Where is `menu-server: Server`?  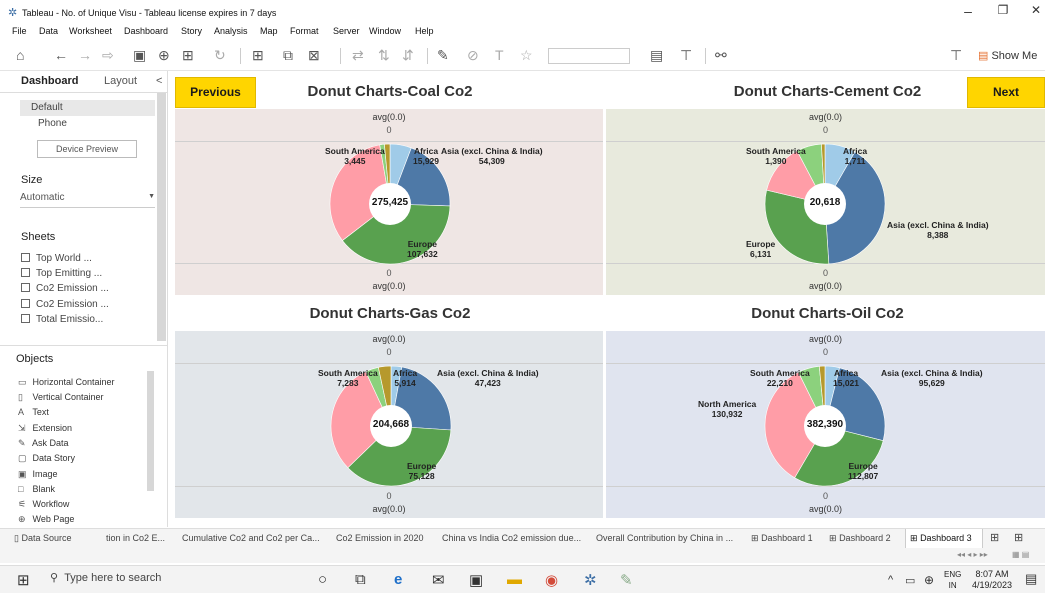
menu-server: Server is located at coordinates (346, 31).